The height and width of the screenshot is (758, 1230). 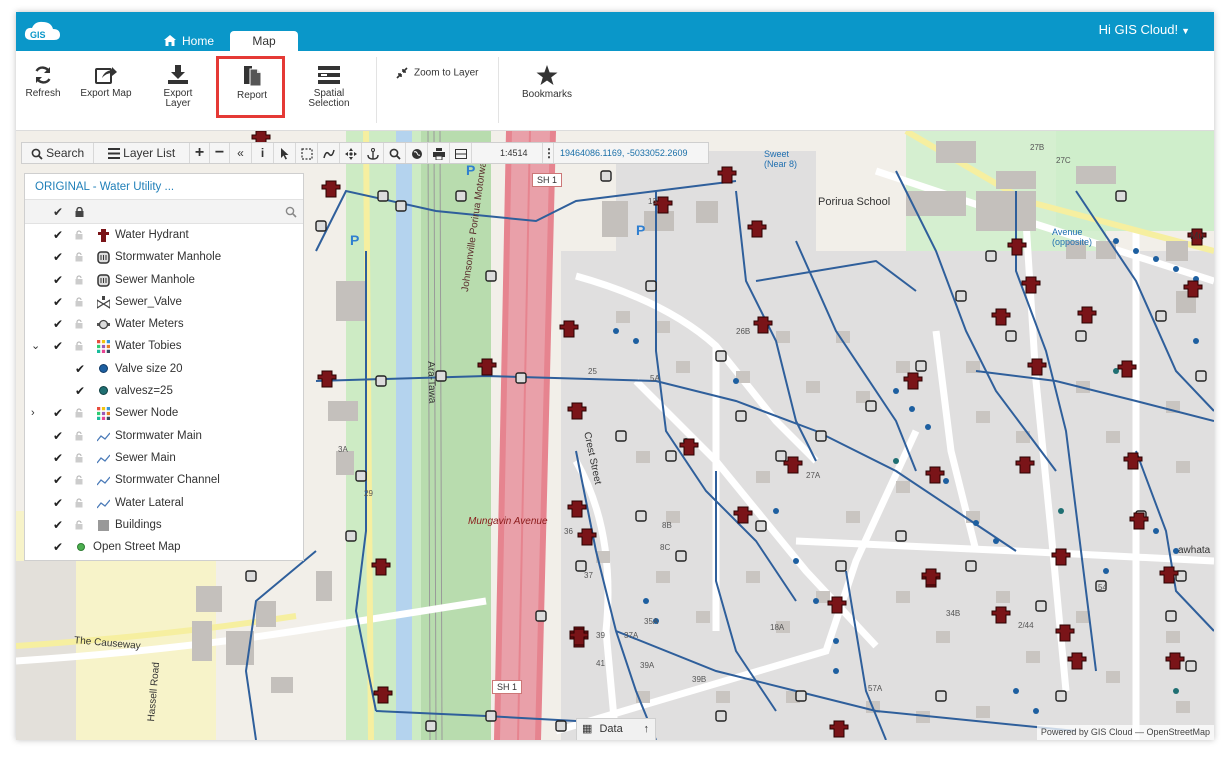 I want to click on layer-row-water-tobies: ⌄ ✔ Water Tobies, so click(x=164, y=346).